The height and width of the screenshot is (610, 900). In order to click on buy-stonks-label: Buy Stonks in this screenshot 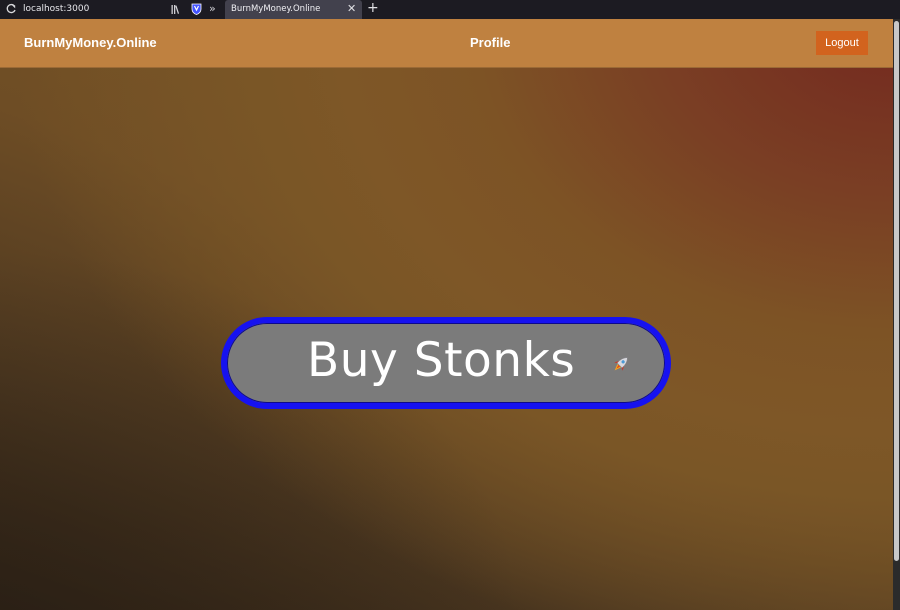, I will do `click(441, 360)`.